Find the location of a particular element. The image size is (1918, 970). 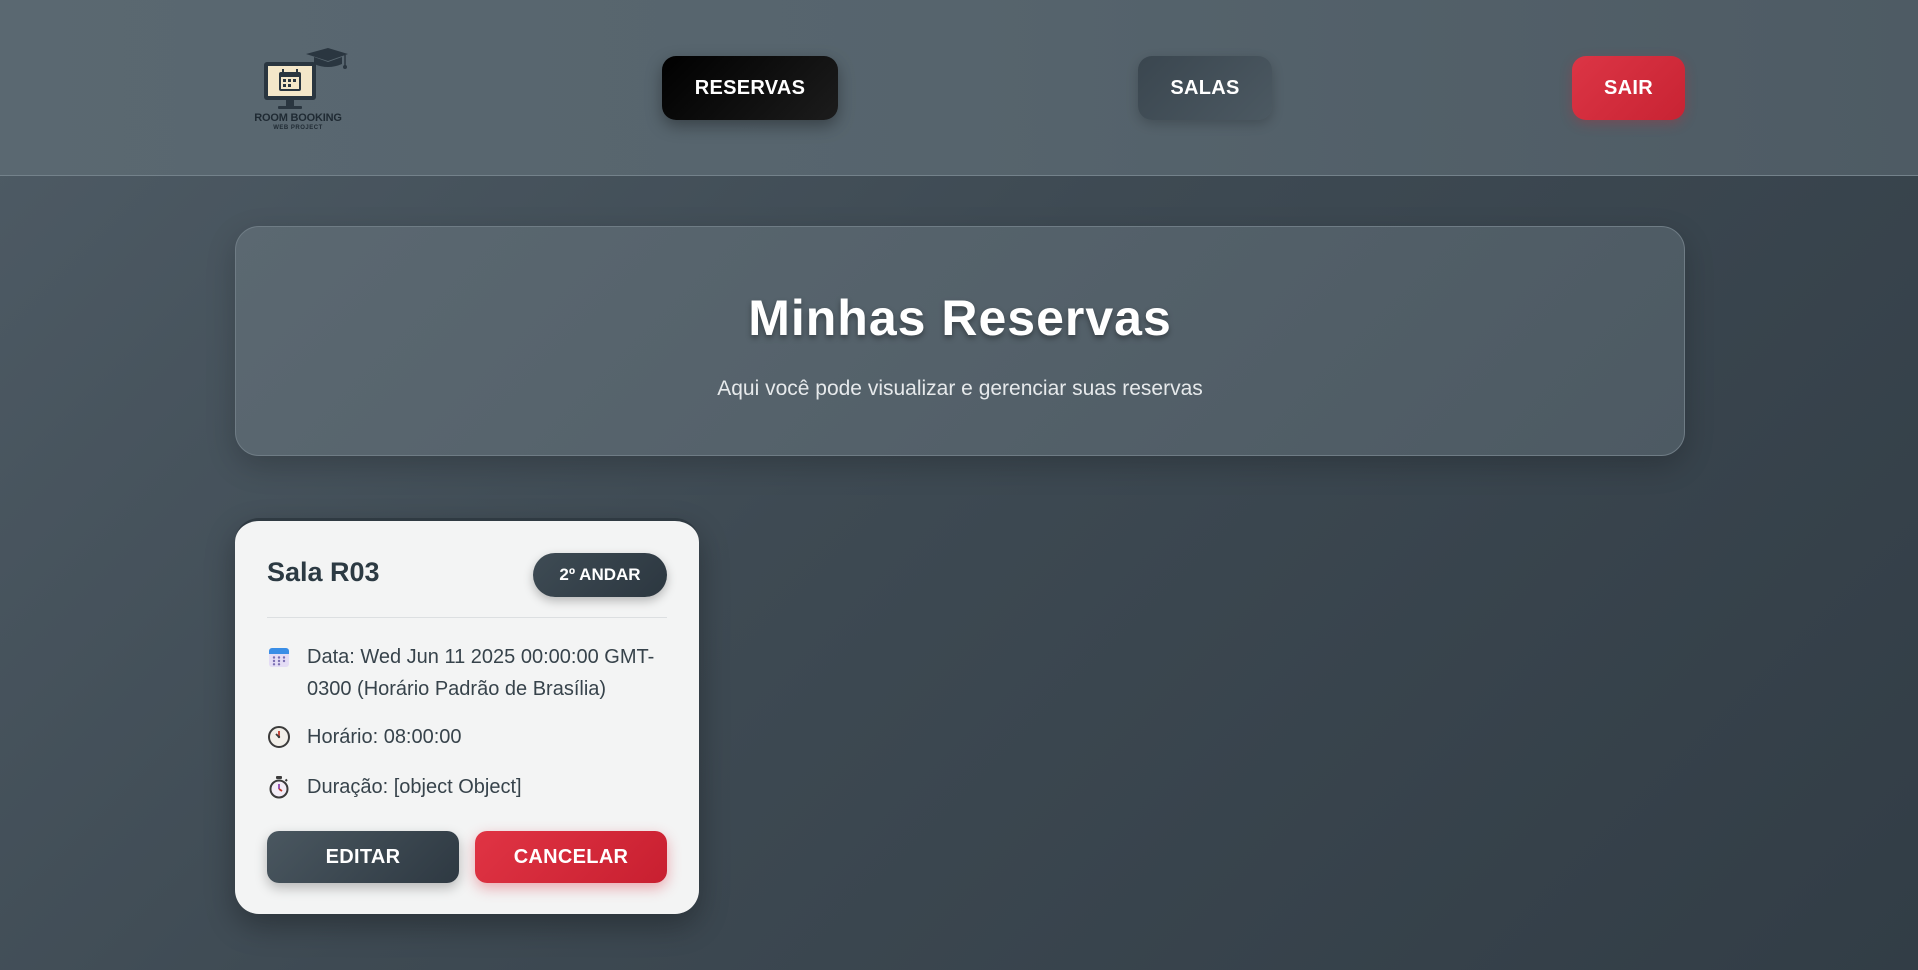

edit-reservation-button: EDITAR is located at coordinates (363, 857).